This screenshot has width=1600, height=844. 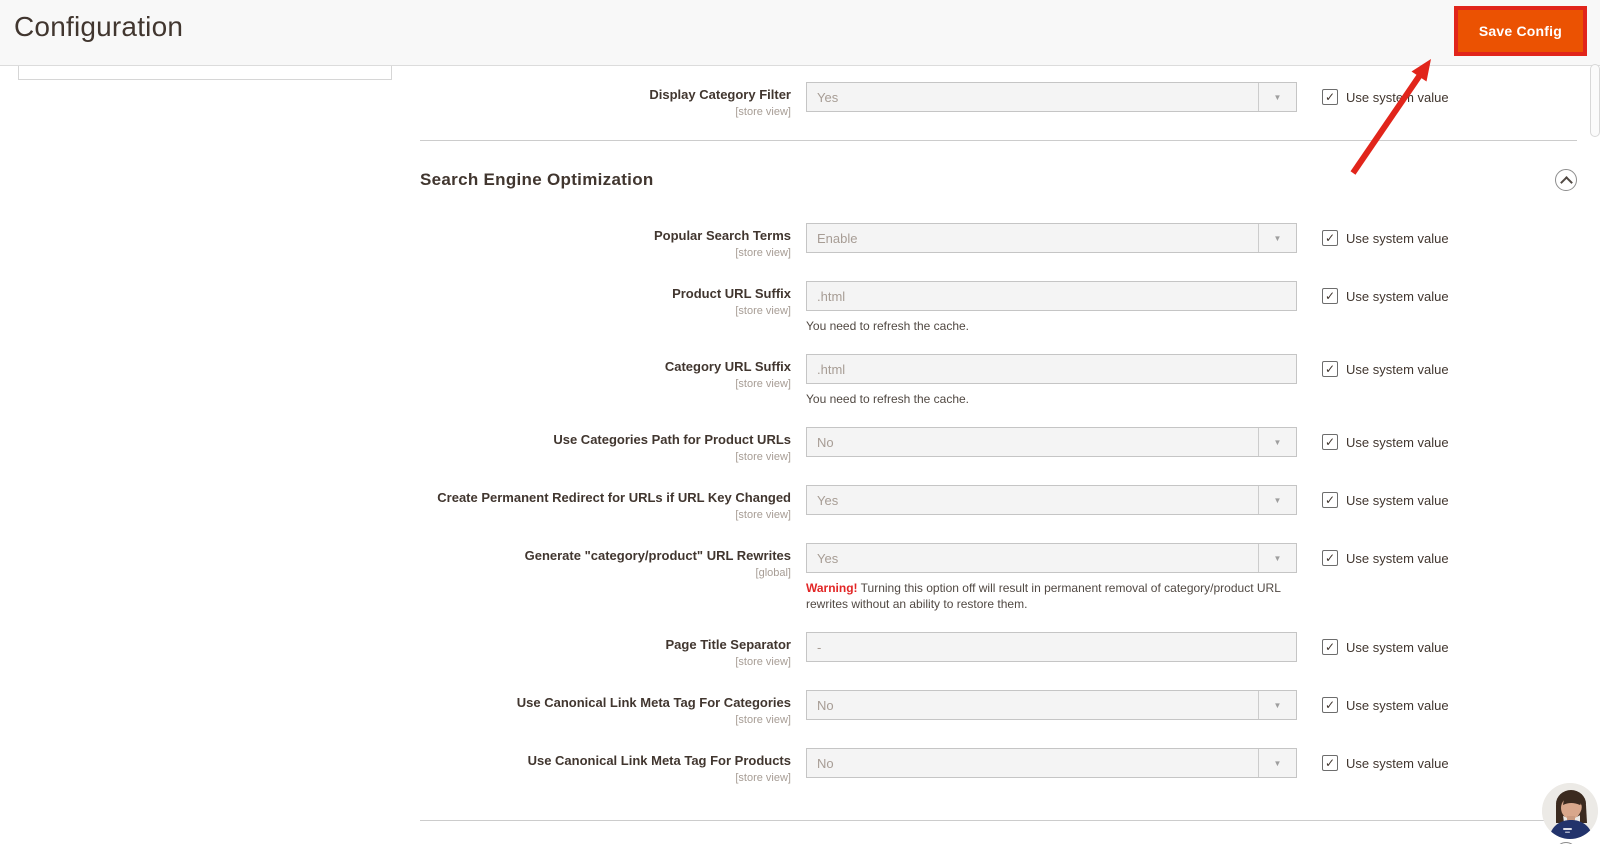 I want to click on text-field: -, so click(x=1051, y=647).